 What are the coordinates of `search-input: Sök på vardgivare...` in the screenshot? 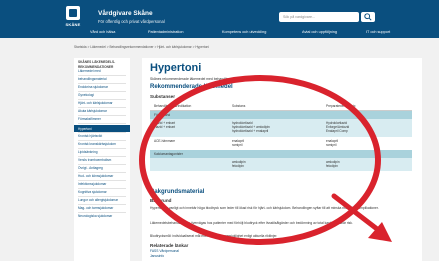 It's located at (319, 17).